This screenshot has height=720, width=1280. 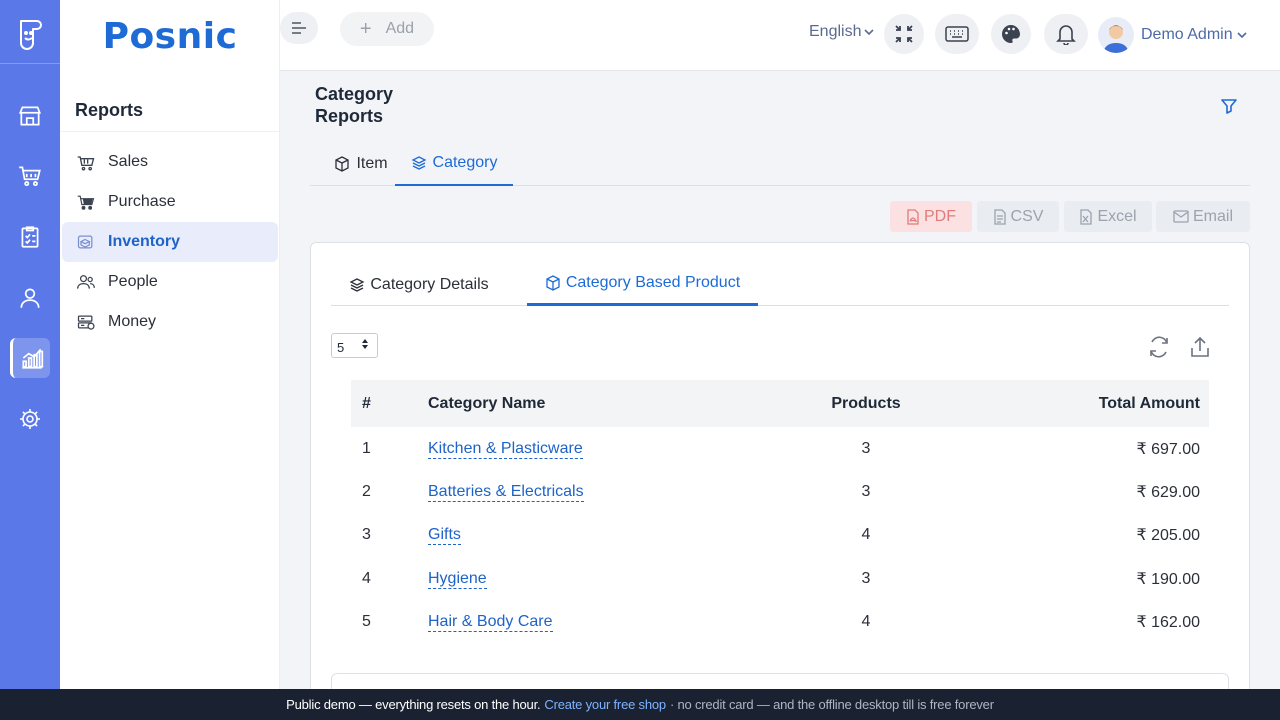 I want to click on file-text-icon, so click(x=999, y=216).